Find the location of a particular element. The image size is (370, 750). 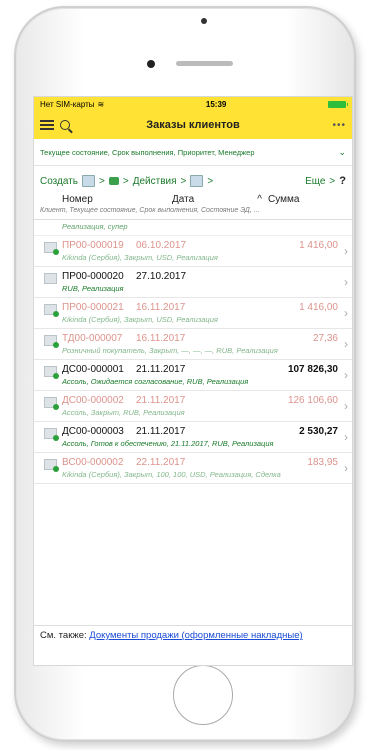

clock: 15:39 is located at coordinates (216, 104).